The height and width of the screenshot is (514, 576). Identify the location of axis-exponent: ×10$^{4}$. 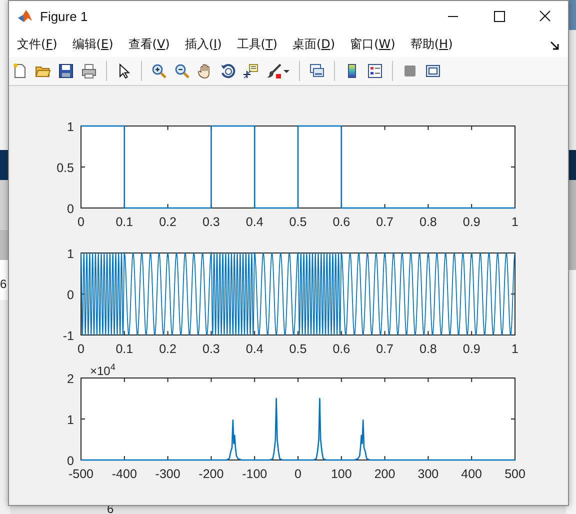
(103, 369).